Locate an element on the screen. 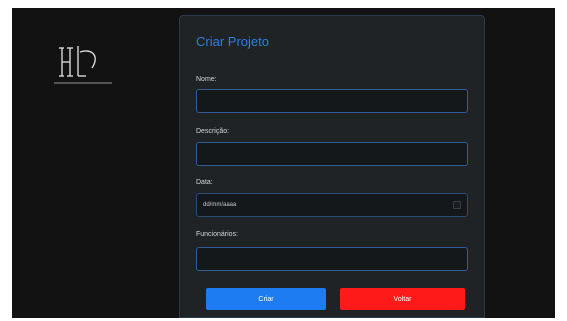  hl-monogram-icon is located at coordinates (77, 61).